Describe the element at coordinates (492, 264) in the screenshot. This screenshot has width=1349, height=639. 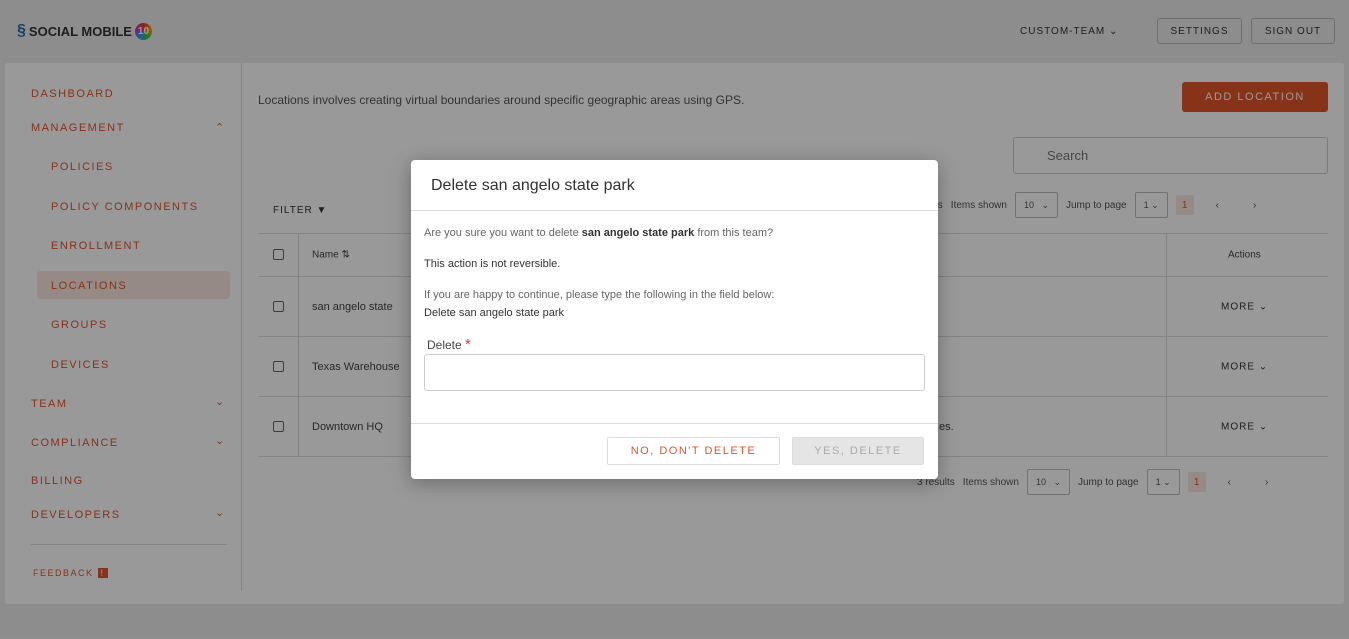
I see `warning-text: This action is not reversible.` at that location.